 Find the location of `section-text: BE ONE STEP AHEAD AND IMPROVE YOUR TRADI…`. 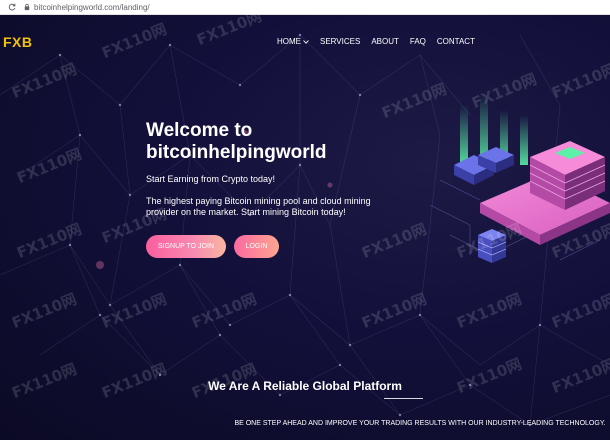

section-text: BE ONE STEP AHEAD AND IMPROVE YOUR TRADI… is located at coordinates (420, 423).